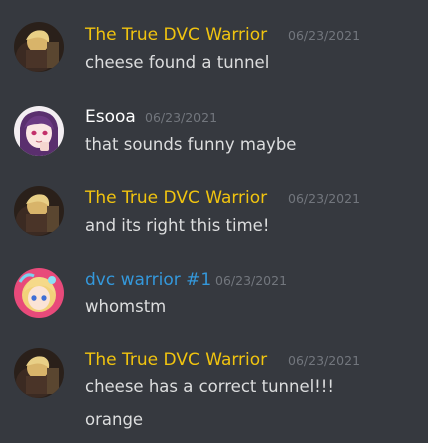 The image size is (428, 443). Describe the element at coordinates (148, 280) in the screenshot. I see `message-author: dvc warrior #1` at that location.